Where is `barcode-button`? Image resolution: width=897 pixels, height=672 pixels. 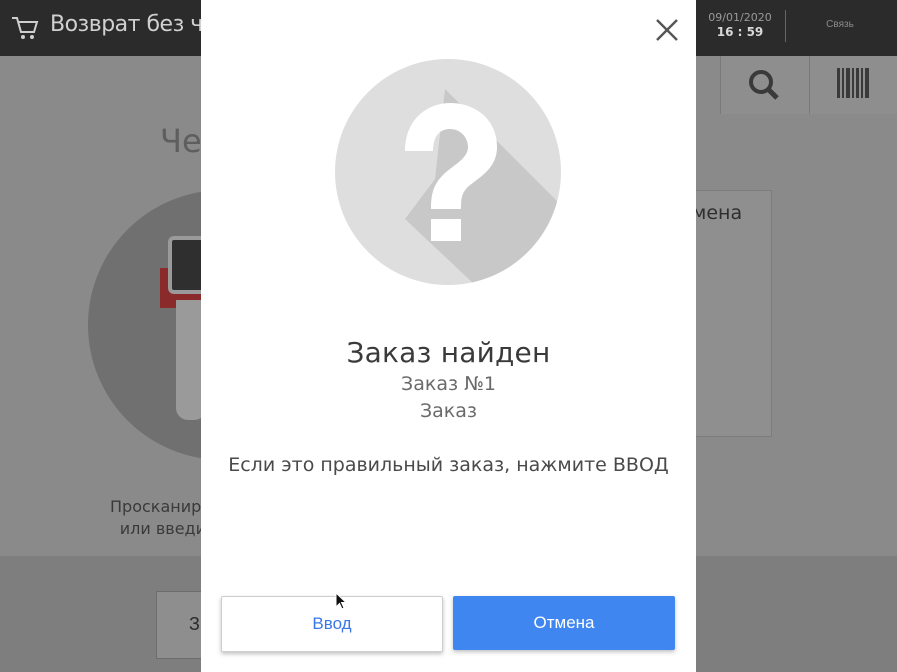 barcode-button is located at coordinates (853, 85).